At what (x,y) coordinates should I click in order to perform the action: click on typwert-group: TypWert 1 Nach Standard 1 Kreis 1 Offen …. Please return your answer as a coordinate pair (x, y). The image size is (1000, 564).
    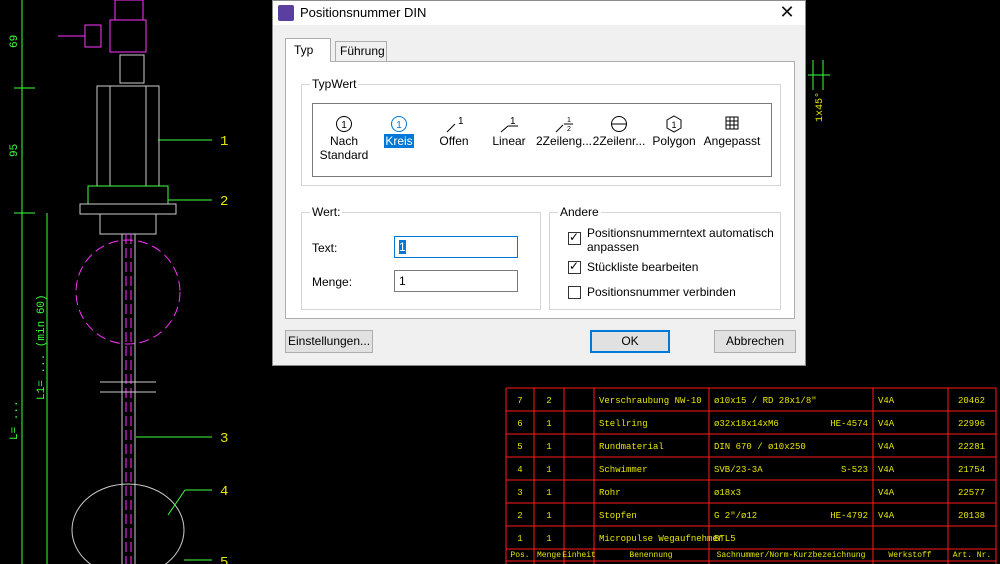
    Looking at the image, I should click on (541, 131).